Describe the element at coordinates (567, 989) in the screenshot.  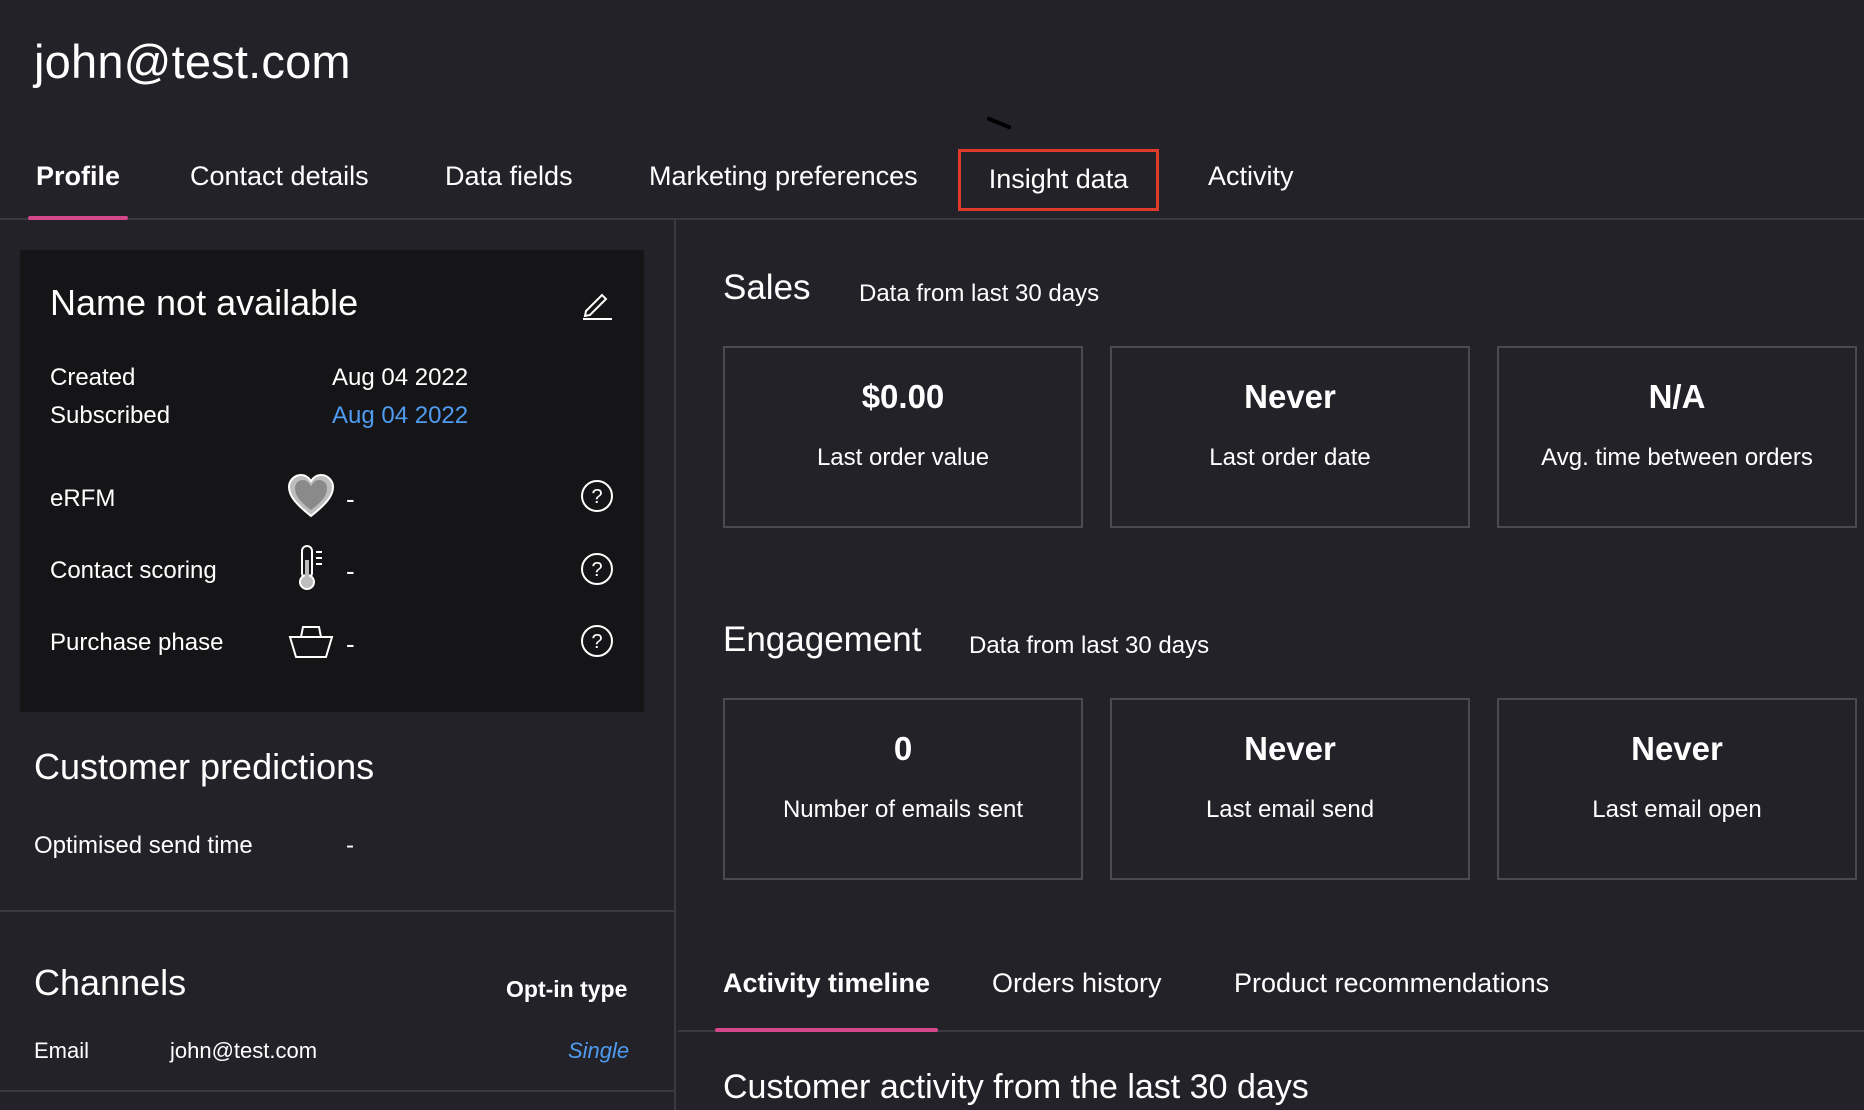
I see `optin-type-header: Opt-in type` at that location.